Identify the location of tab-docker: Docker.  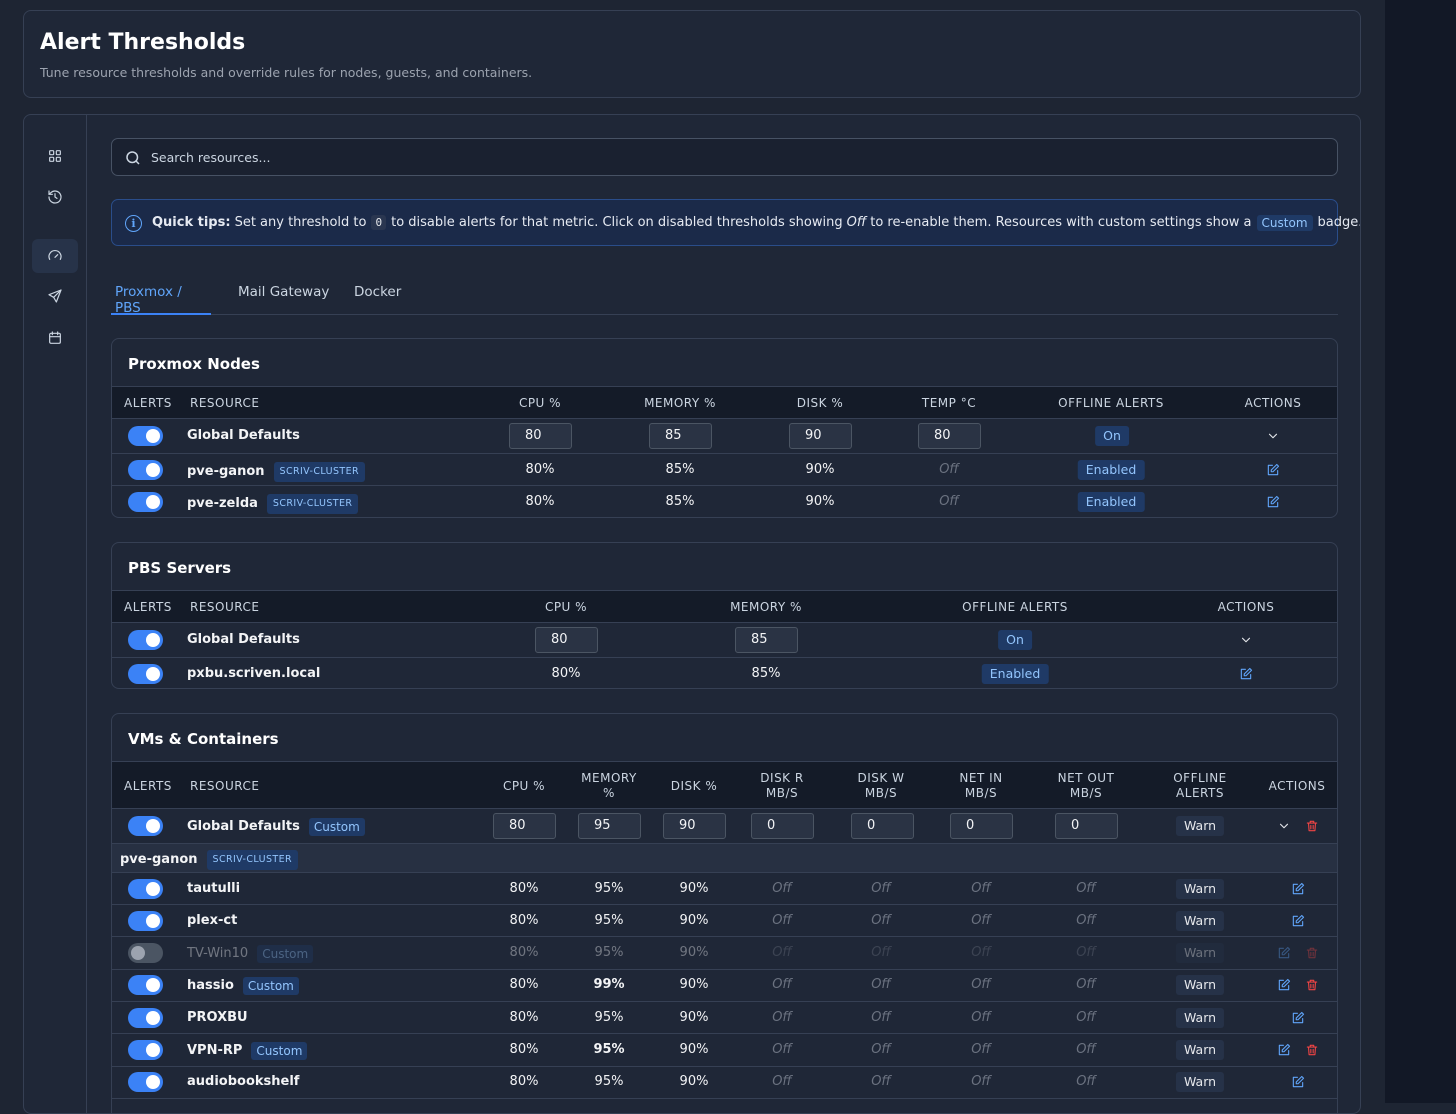
(377, 298).